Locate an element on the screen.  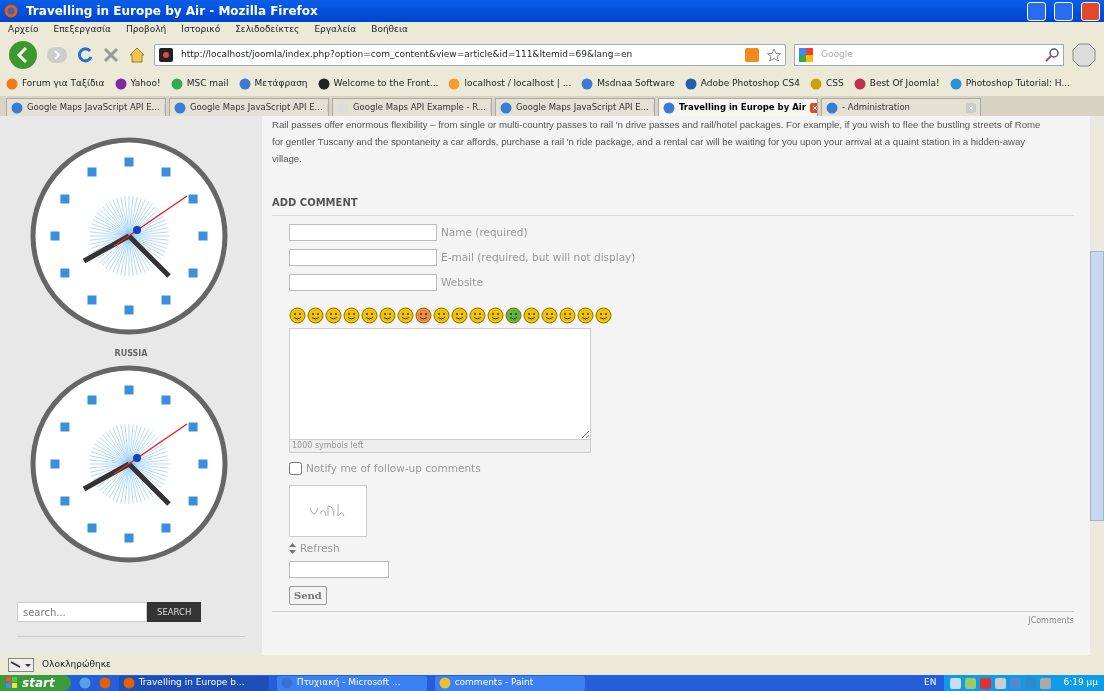
taskbar-button: comments - Paint is located at coordinates (509, 683).